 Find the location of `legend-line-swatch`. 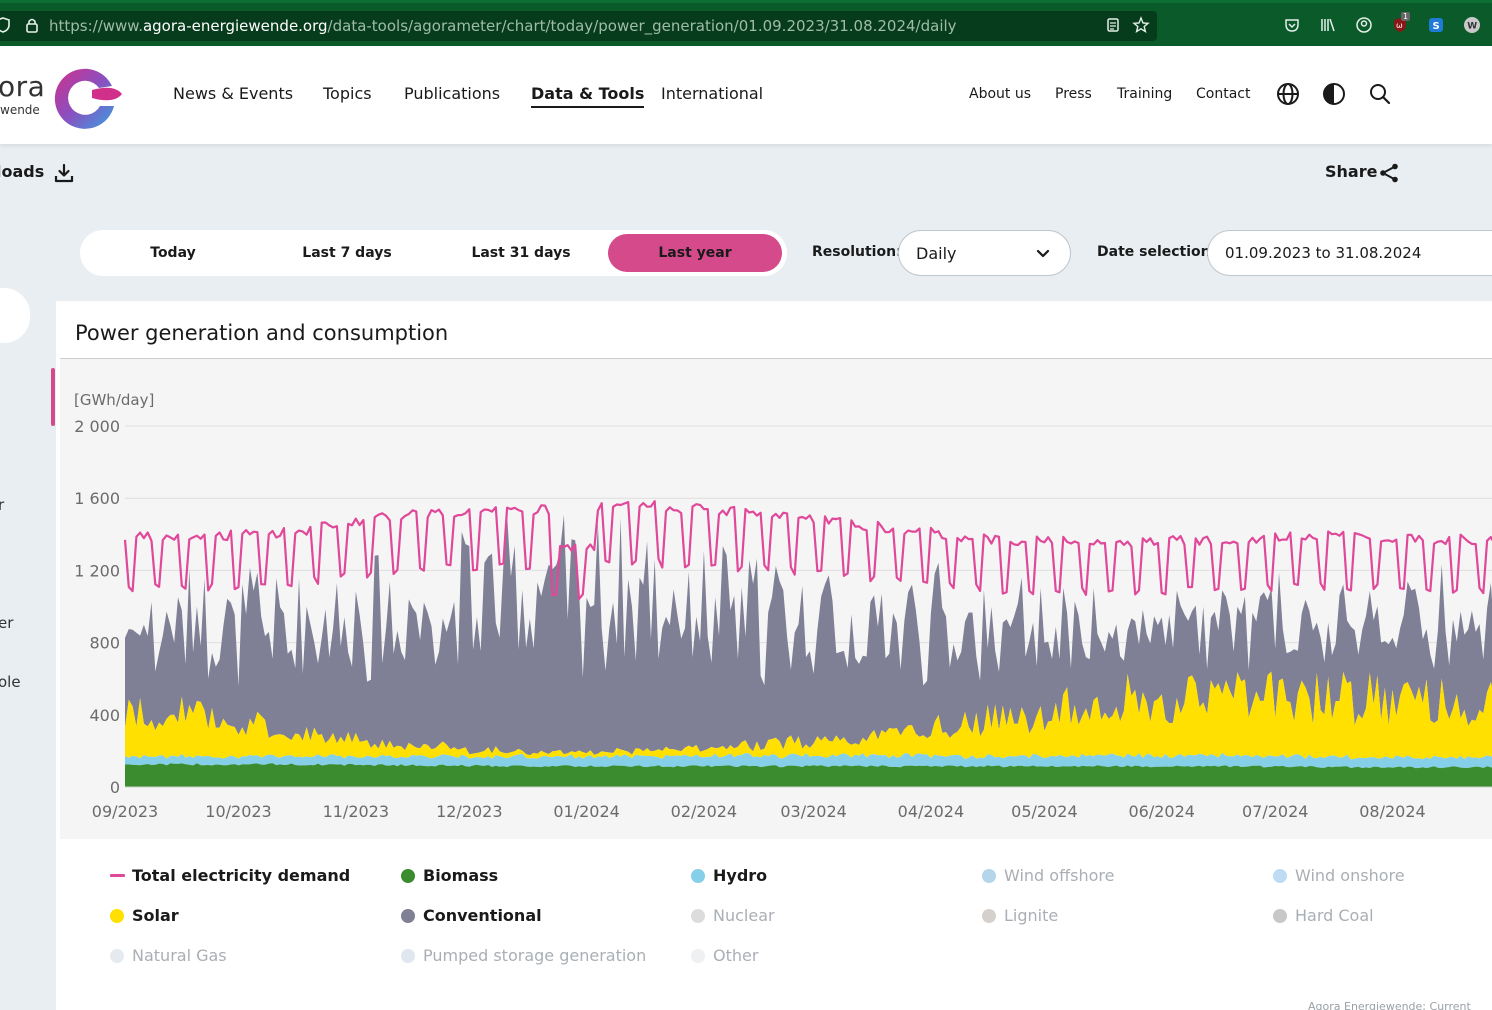

legend-line-swatch is located at coordinates (117, 875).